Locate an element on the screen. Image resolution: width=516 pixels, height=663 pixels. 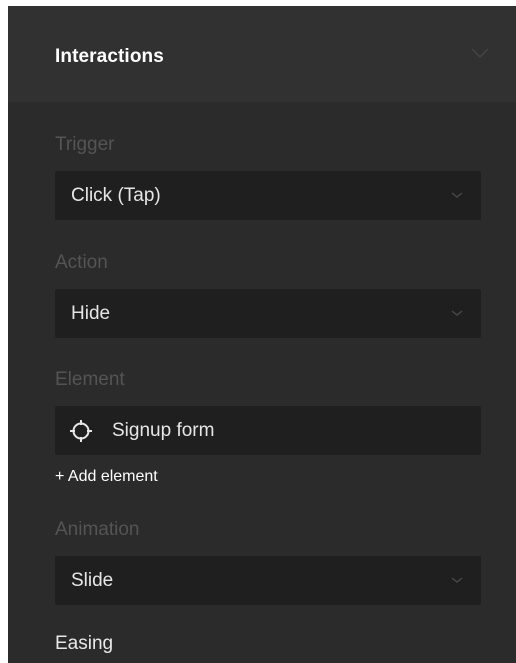
element-field: Signup form is located at coordinates (268, 430).